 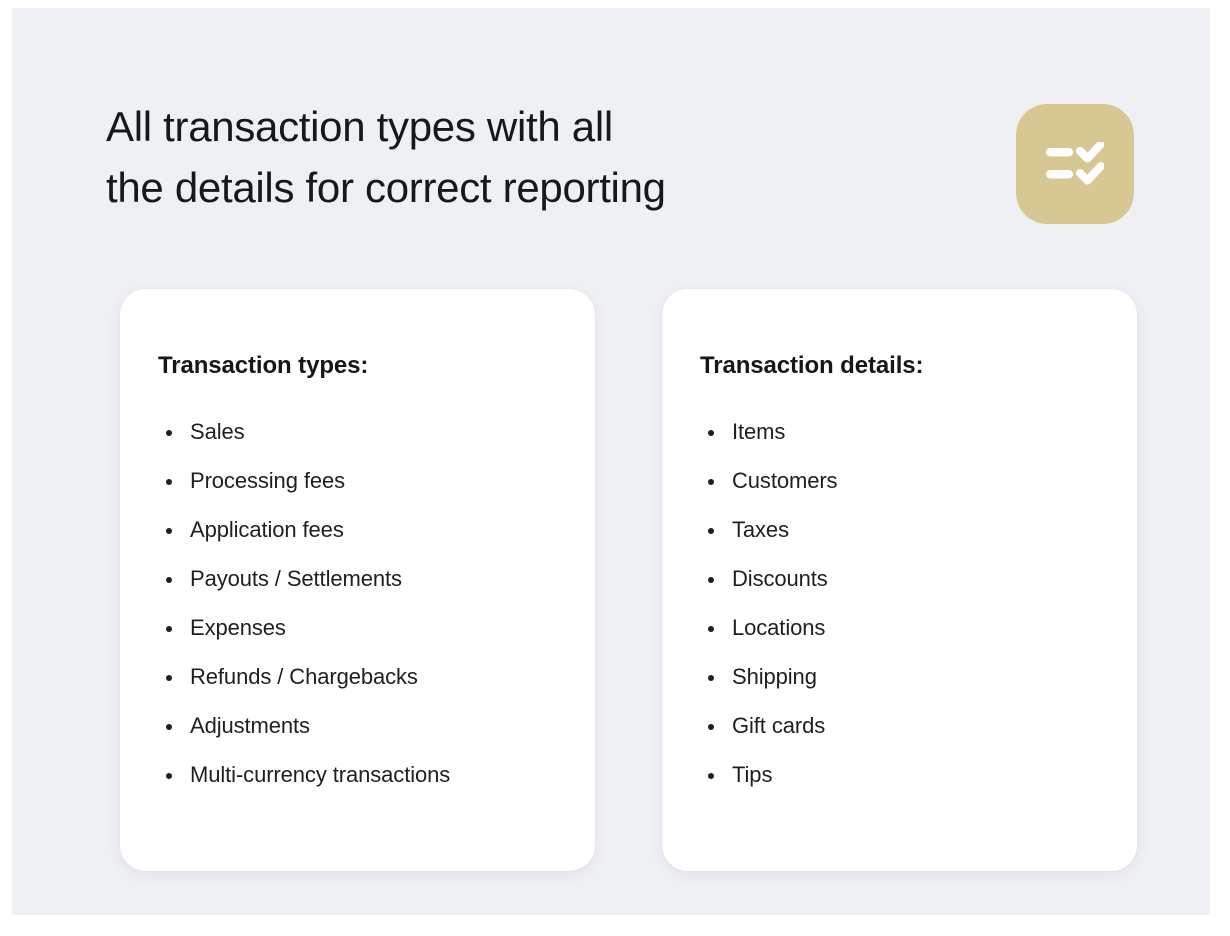 What do you see at coordinates (356, 628) in the screenshot?
I see `list-item: Expenses` at bounding box center [356, 628].